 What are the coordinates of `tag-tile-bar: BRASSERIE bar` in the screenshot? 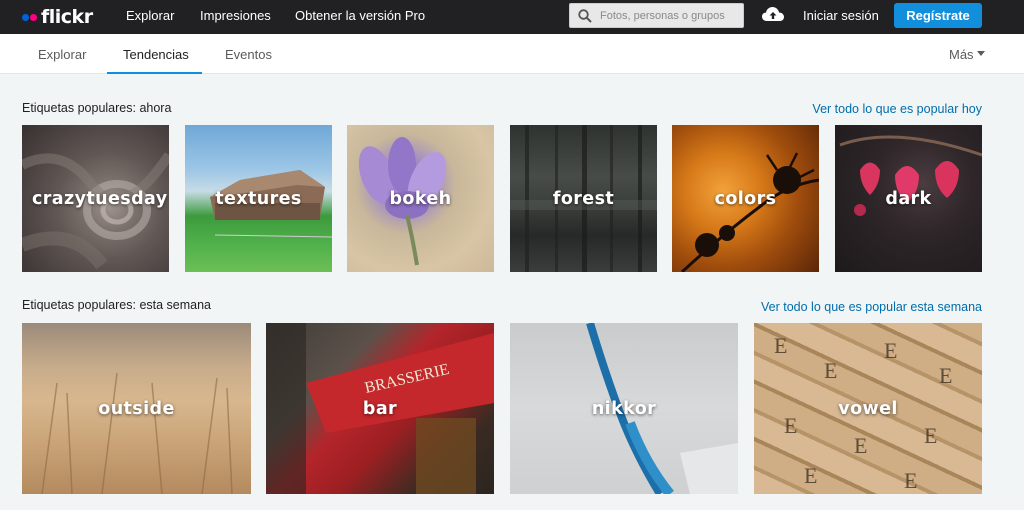 It's located at (380, 408).